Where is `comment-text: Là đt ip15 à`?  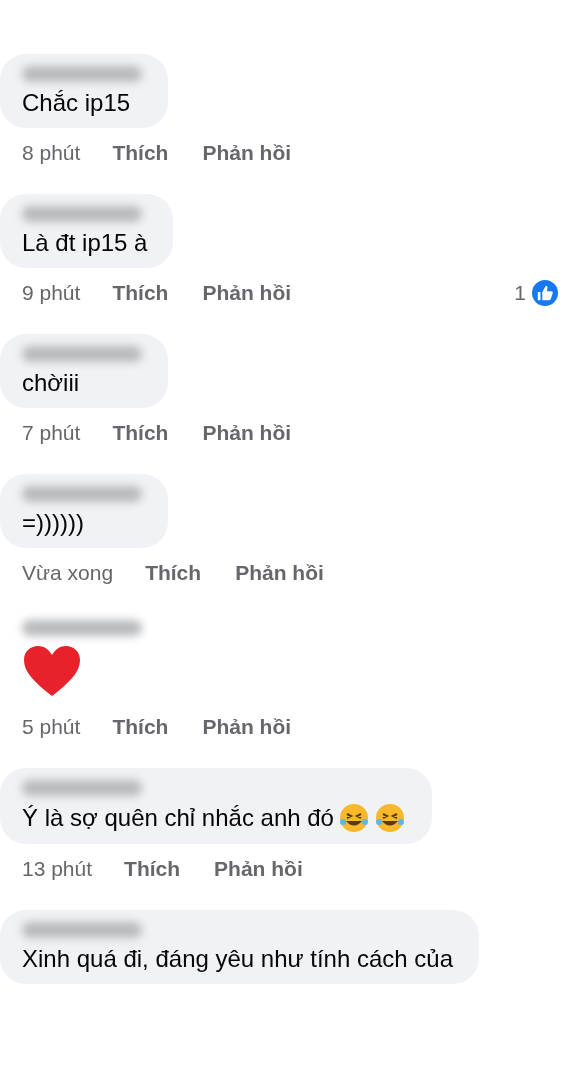
comment-text: Là đt ip15 à is located at coordinates (85, 243).